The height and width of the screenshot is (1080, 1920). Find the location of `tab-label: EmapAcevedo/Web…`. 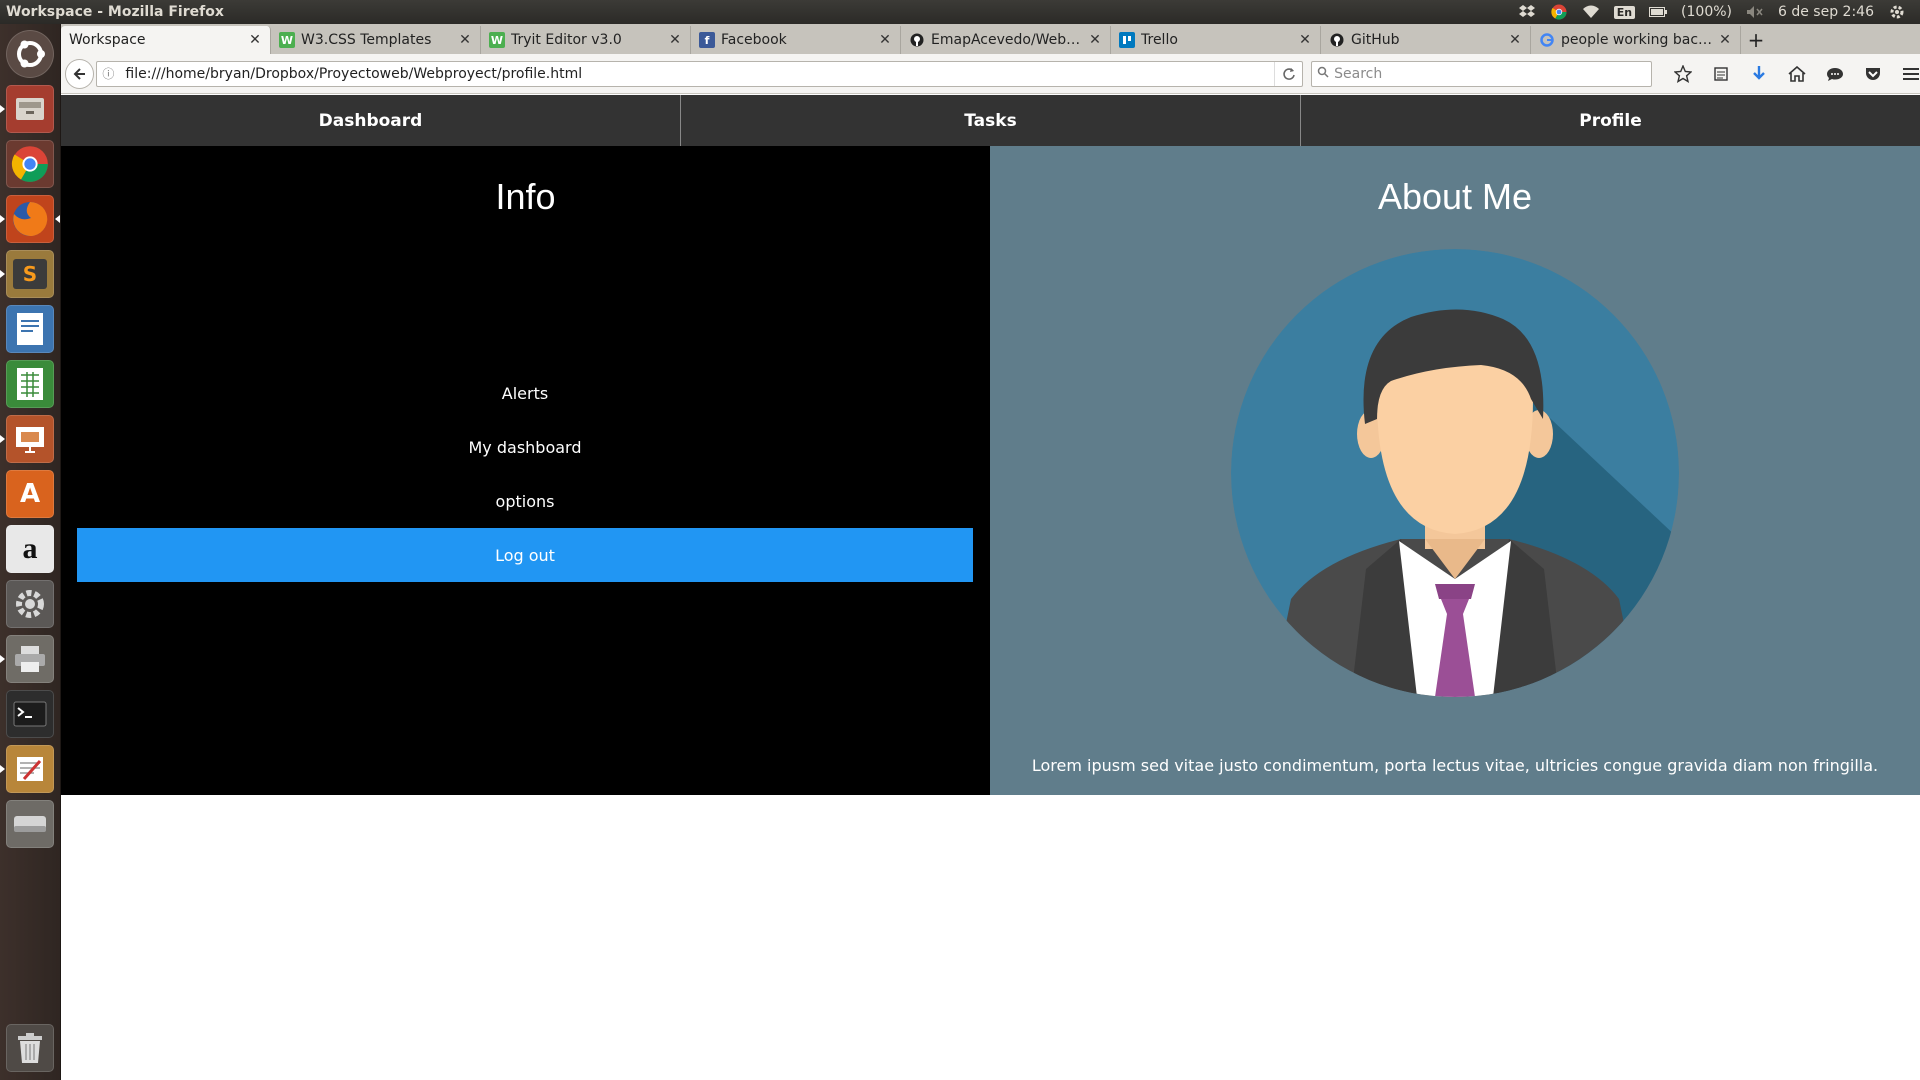

tab-label: EmapAcevedo/Web… is located at coordinates (1006, 40).